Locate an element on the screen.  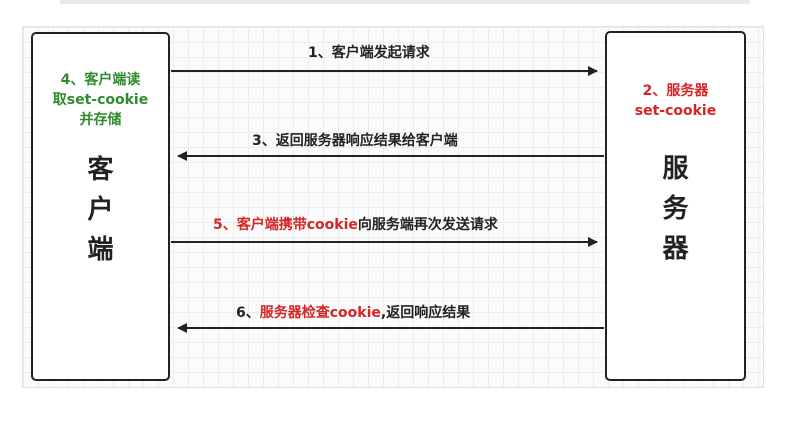
arrow-6-label-text: ,返回响应结果 is located at coordinates (425, 313).